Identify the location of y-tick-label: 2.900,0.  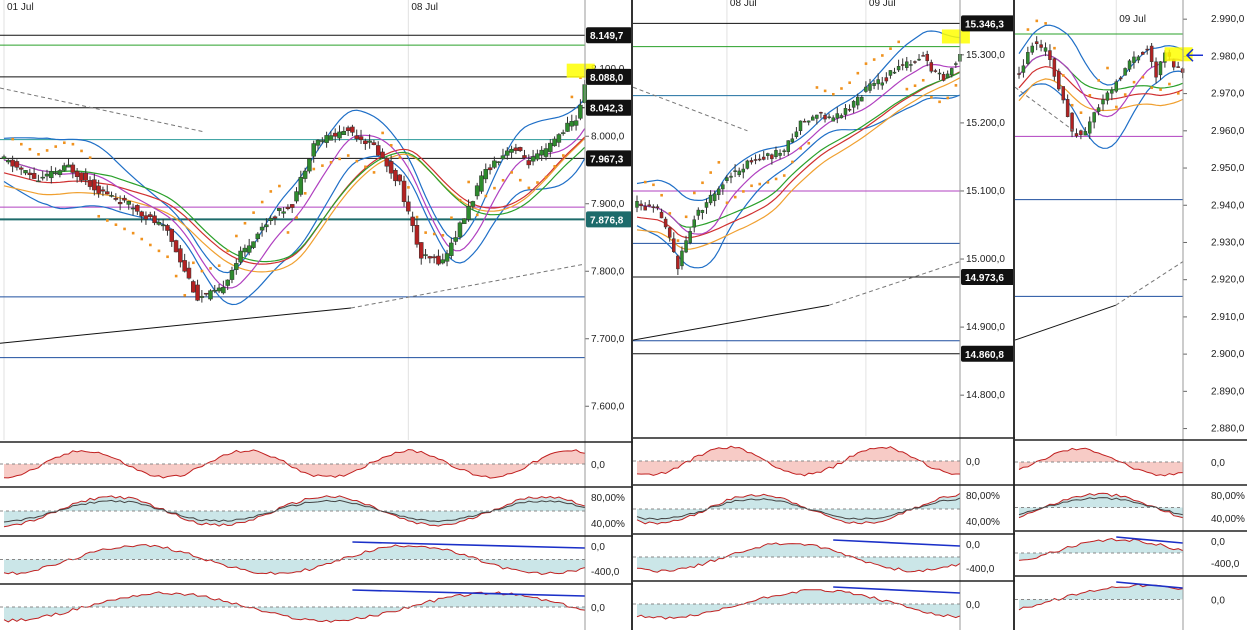
(1228, 354).